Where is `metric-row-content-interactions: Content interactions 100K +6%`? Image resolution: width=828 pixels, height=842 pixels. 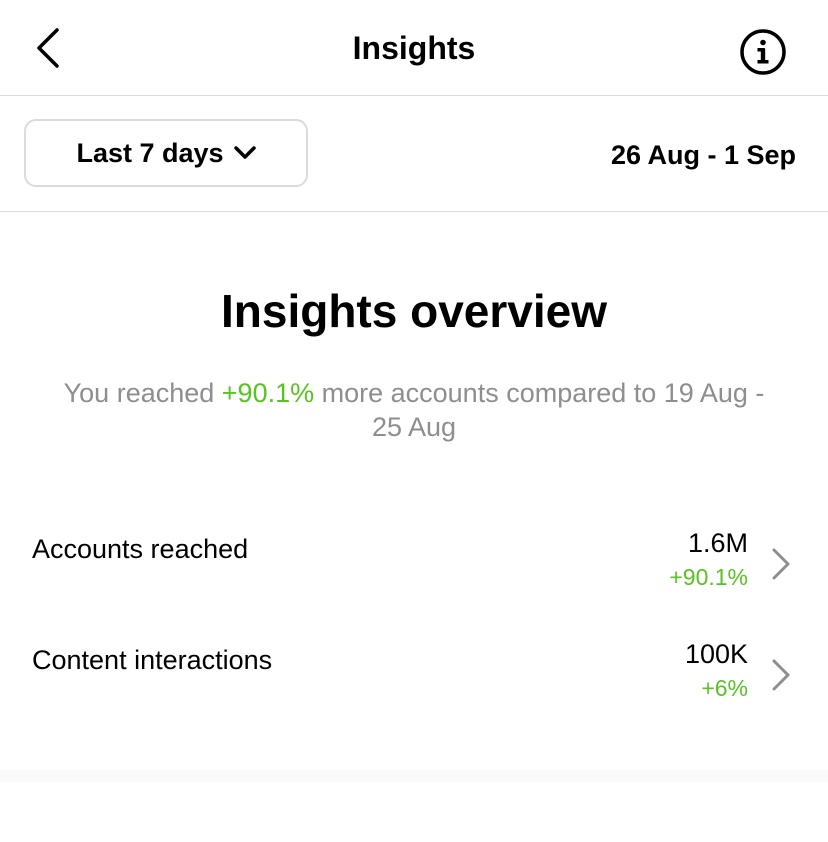
metric-row-content-interactions: Content interactions 100K +6% is located at coordinates (414, 677).